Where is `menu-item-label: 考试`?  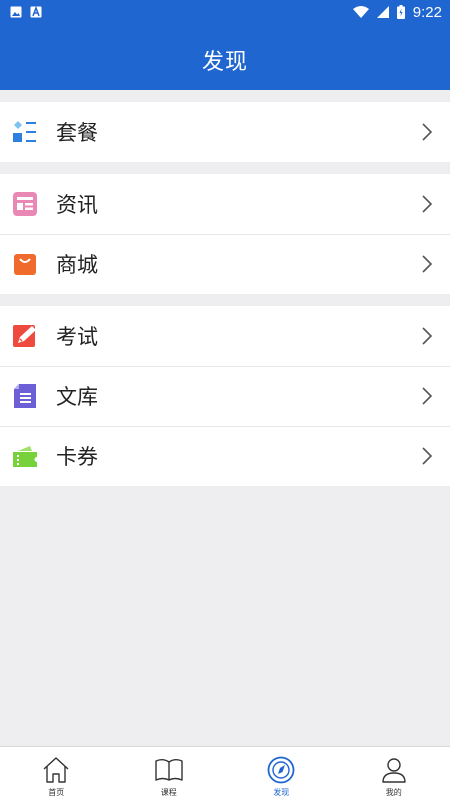
menu-item-label: 考试 is located at coordinates (77, 337).